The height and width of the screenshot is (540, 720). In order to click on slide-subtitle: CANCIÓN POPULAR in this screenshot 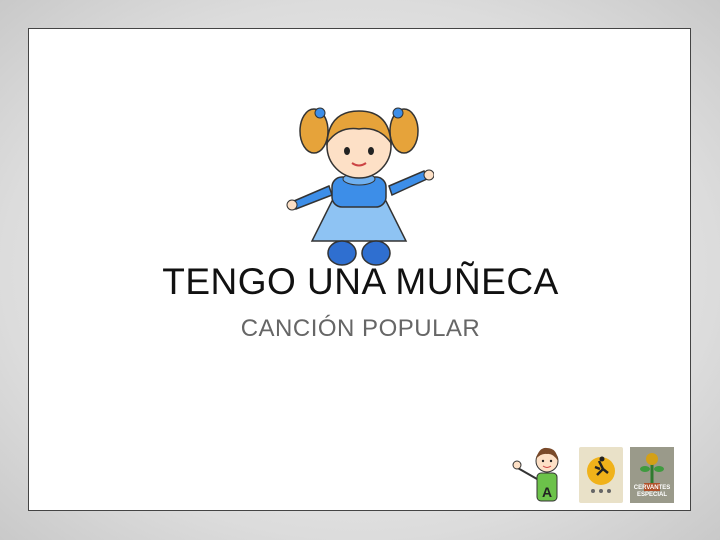, I will do `click(360, 328)`.